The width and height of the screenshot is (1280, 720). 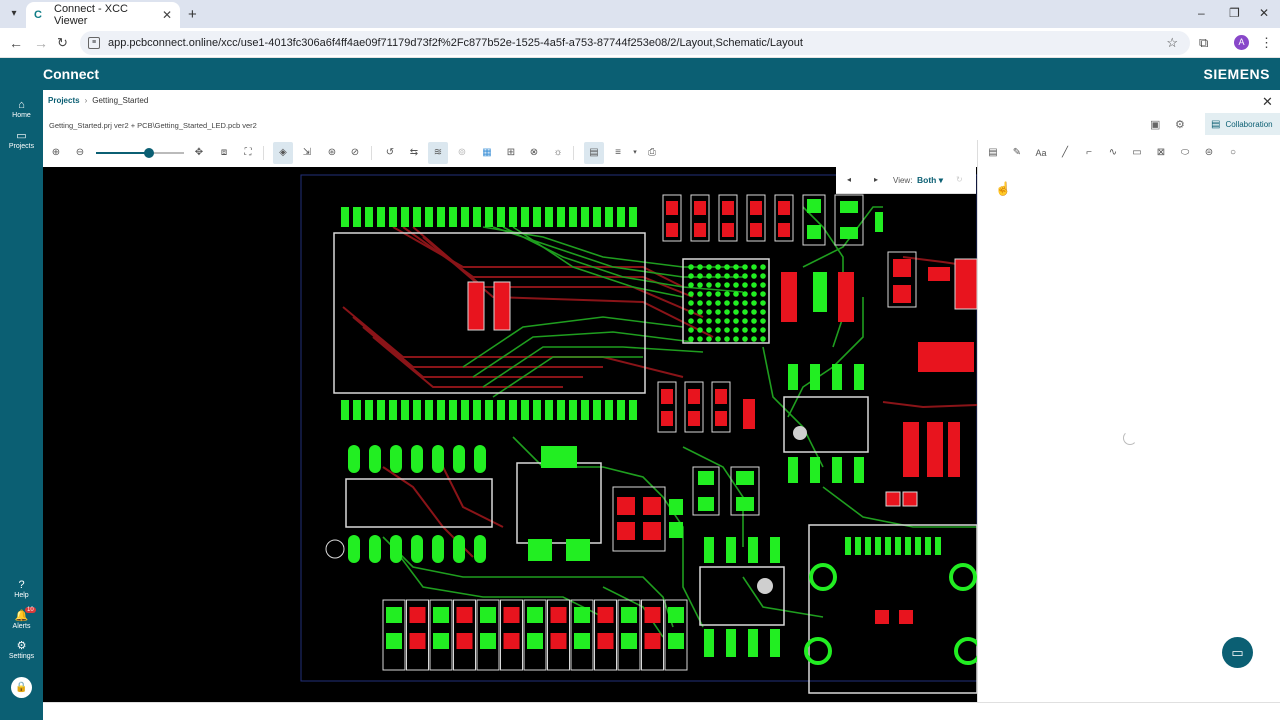 I want to click on rotate-icon: ↺, so click(x=390, y=153).